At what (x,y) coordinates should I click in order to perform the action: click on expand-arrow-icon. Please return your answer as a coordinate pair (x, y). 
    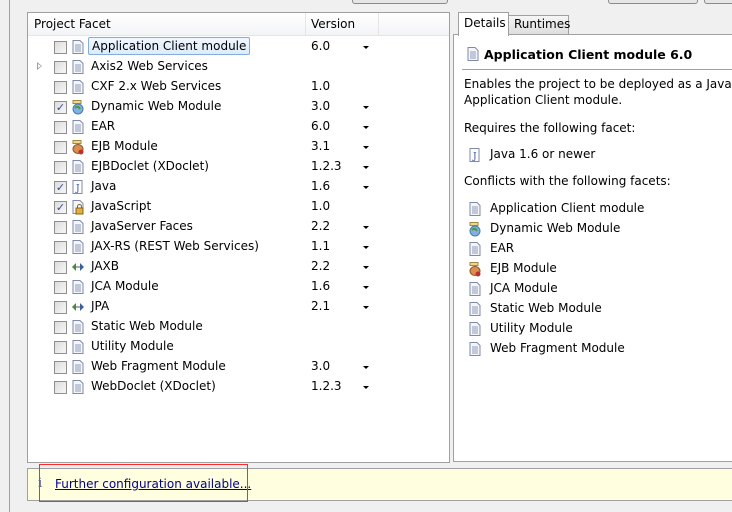
    Looking at the image, I should click on (39, 66).